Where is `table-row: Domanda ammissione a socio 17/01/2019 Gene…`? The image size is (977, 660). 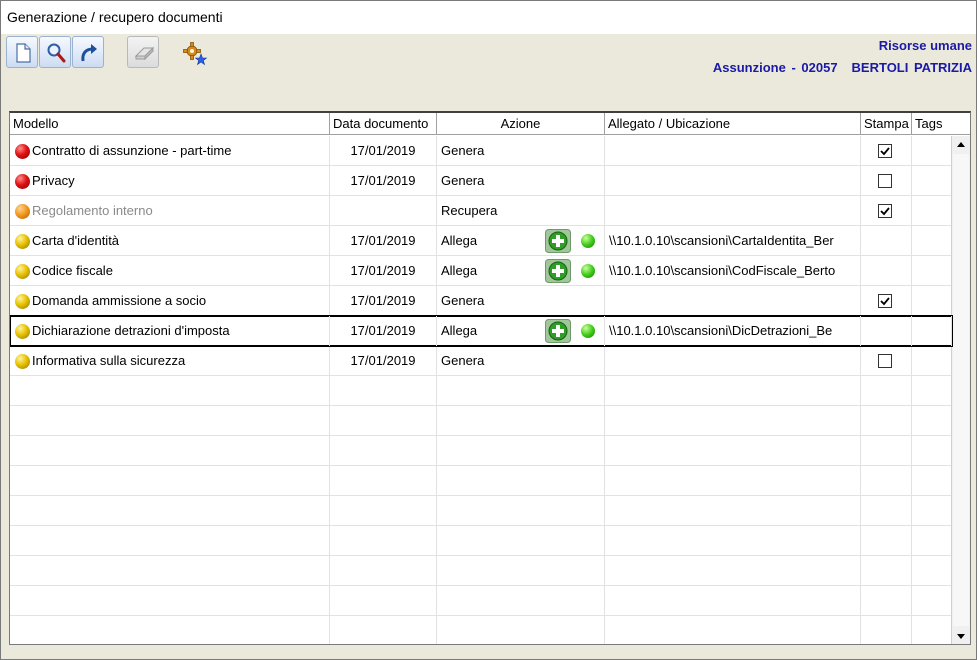 table-row: Domanda ammissione a socio 17/01/2019 Gene… is located at coordinates (481, 301).